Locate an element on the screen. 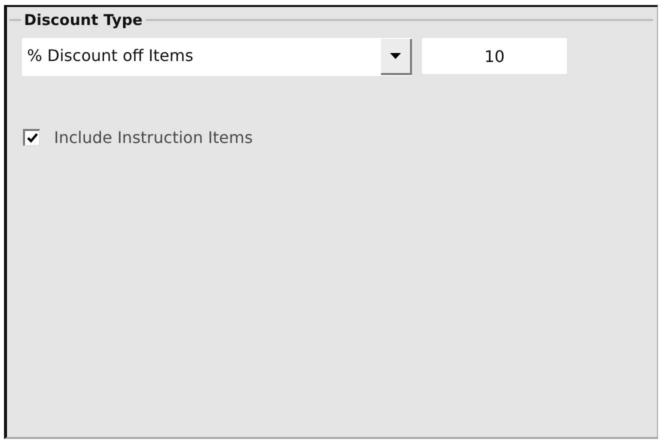 This screenshot has height=441, width=662. checkbox is located at coordinates (31, 137).